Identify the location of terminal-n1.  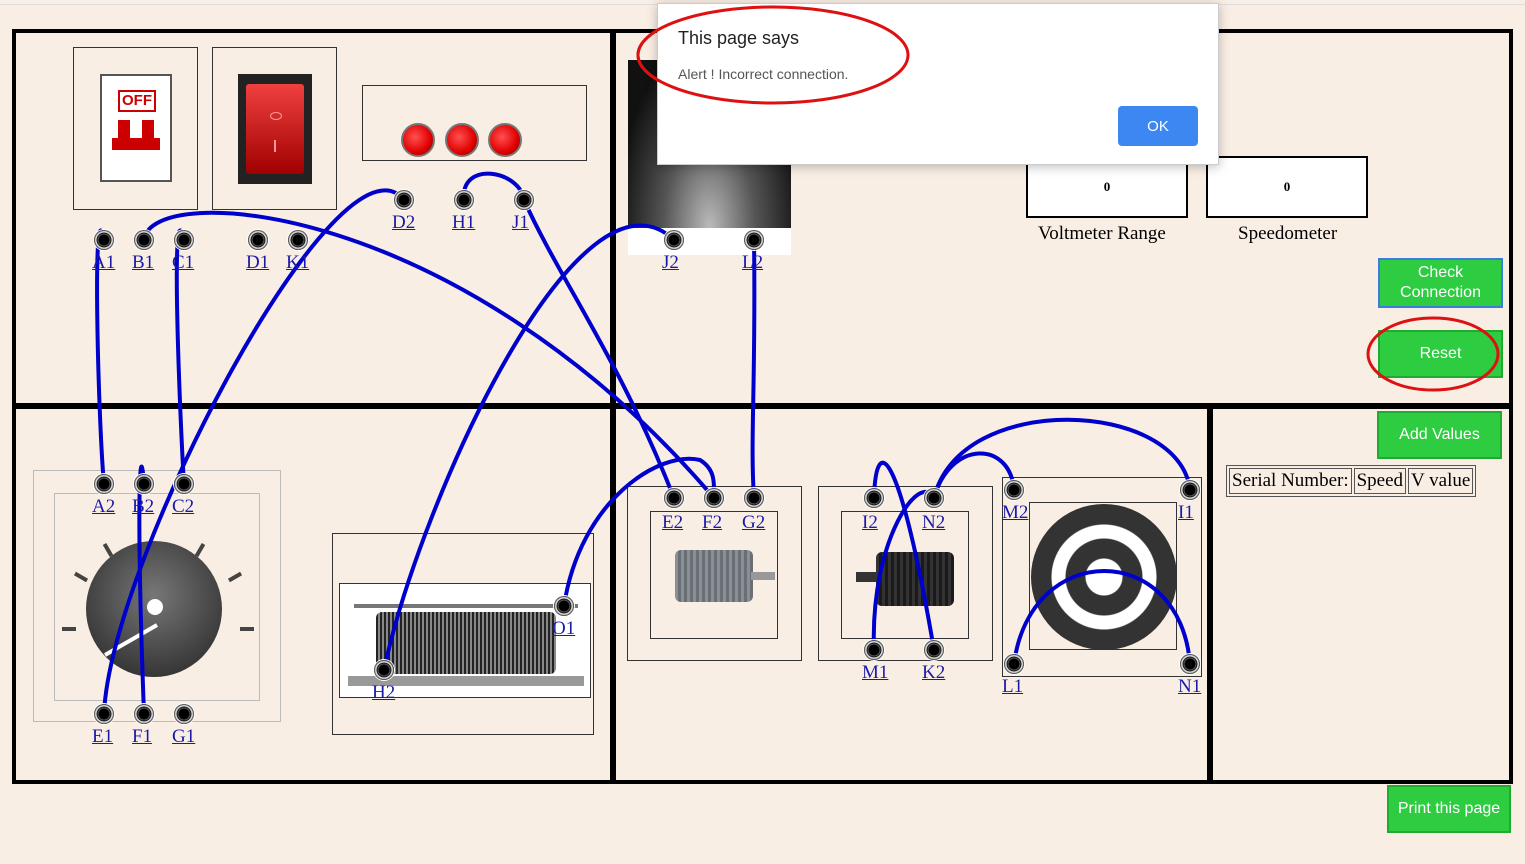
(1190, 664).